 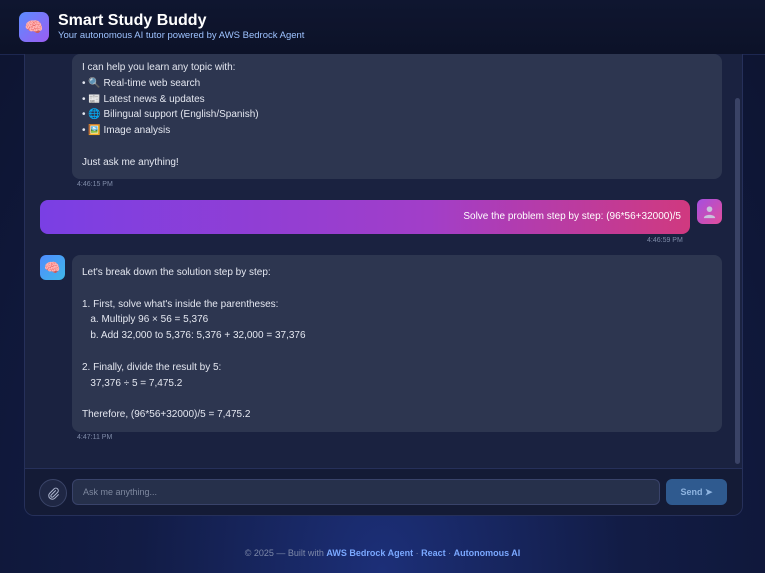 I want to click on message-line: • 📰 Latest news & updates, so click(x=143, y=99).